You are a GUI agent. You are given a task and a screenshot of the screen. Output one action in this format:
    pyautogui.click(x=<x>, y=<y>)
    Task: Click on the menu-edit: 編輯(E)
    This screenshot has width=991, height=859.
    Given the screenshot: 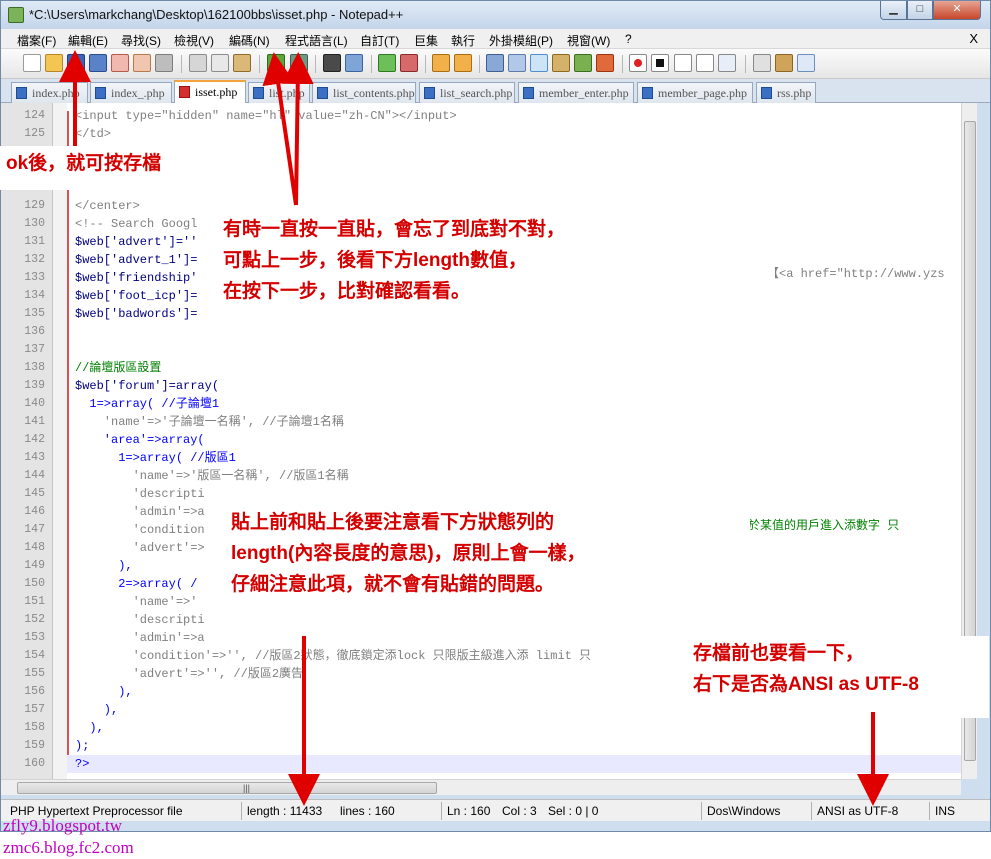 What is the action you would take?
    pyautogui.click(x=88, y=40)
    